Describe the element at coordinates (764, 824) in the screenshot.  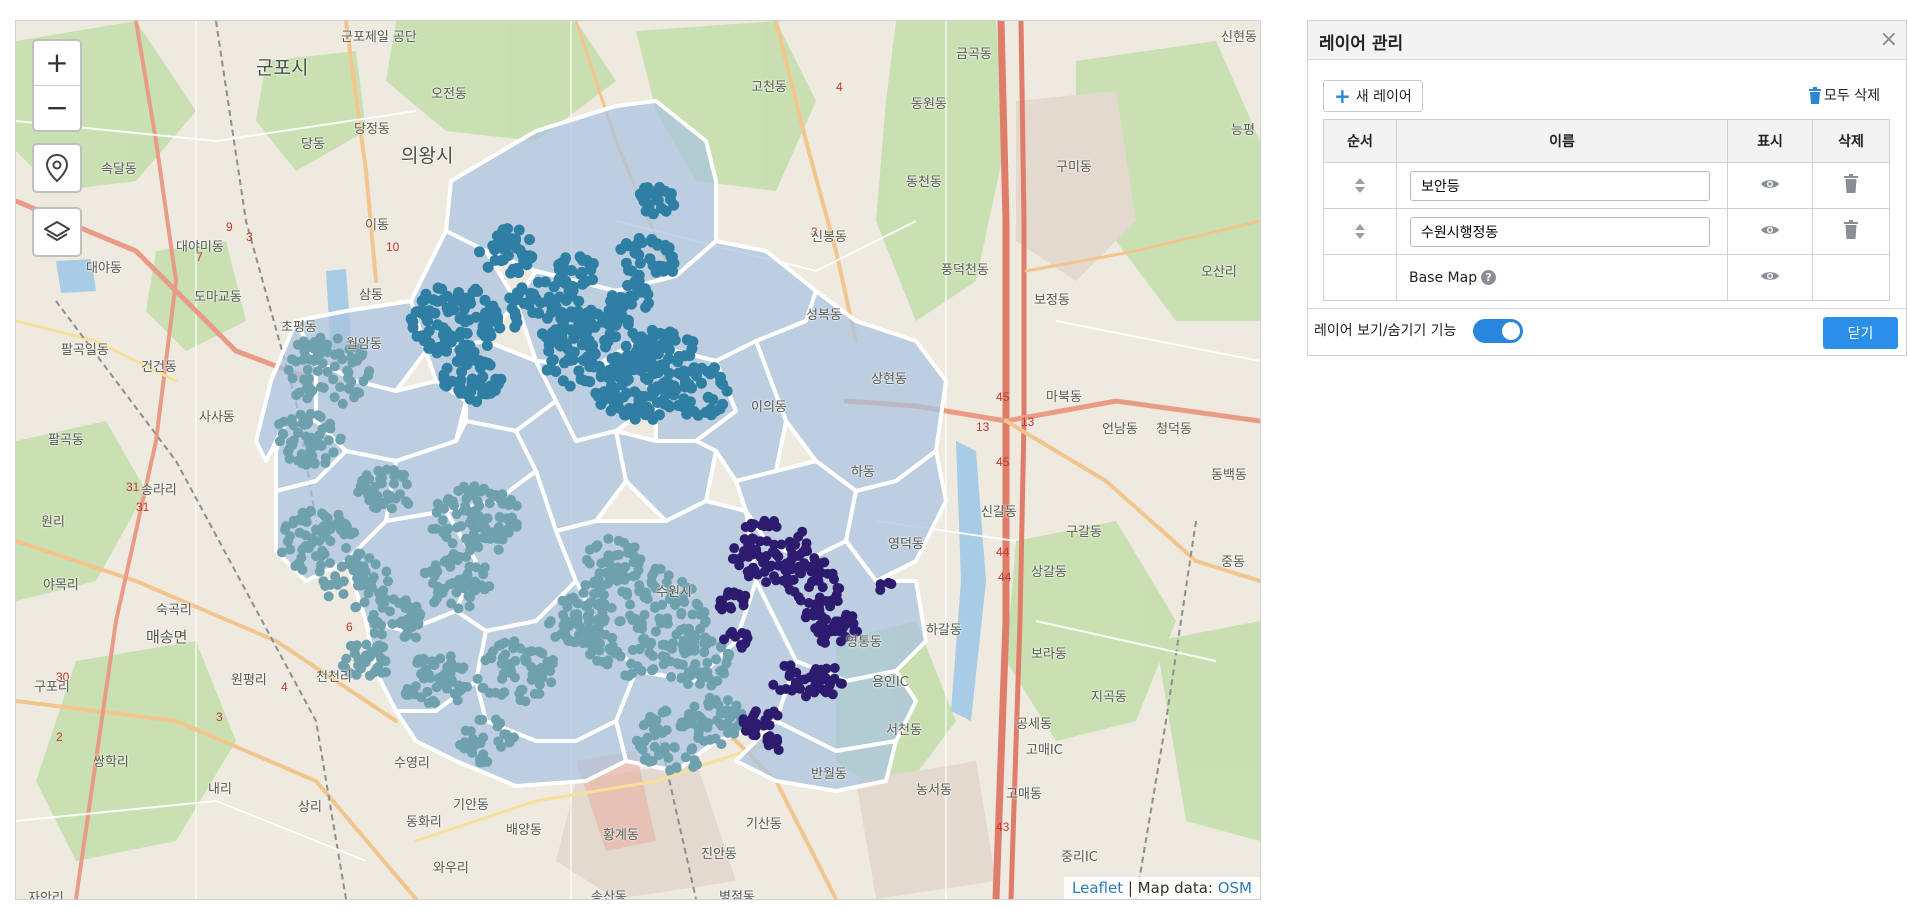
I see `place-label: 기산동` at that location.